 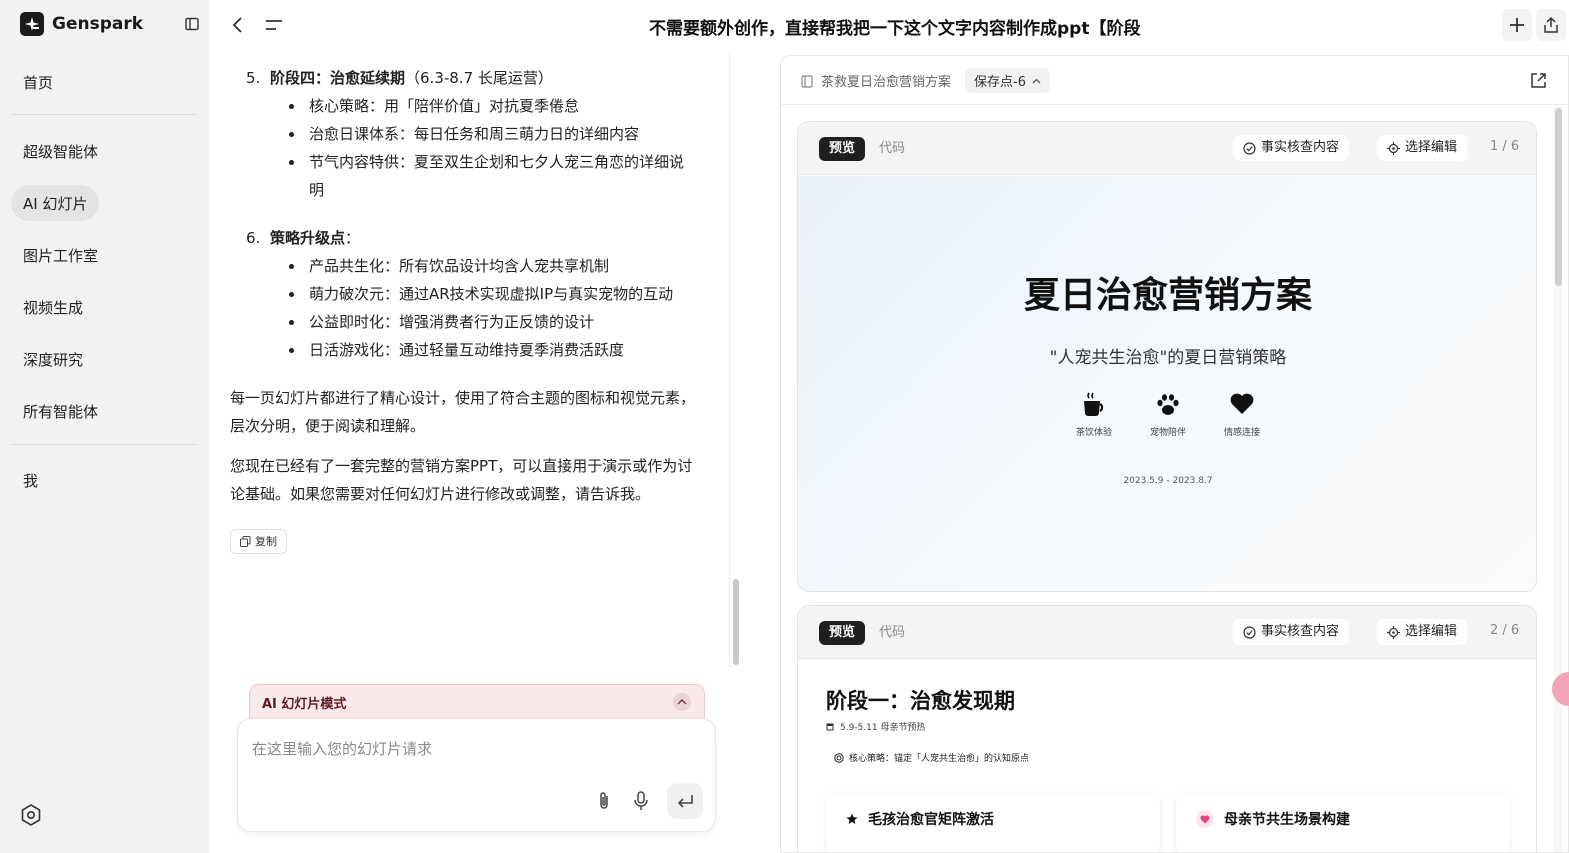 What do you see at coordinates (30, 480) in the screenshot?
I see `sidebar-item-me: 我` at bounding box center [30, 480].